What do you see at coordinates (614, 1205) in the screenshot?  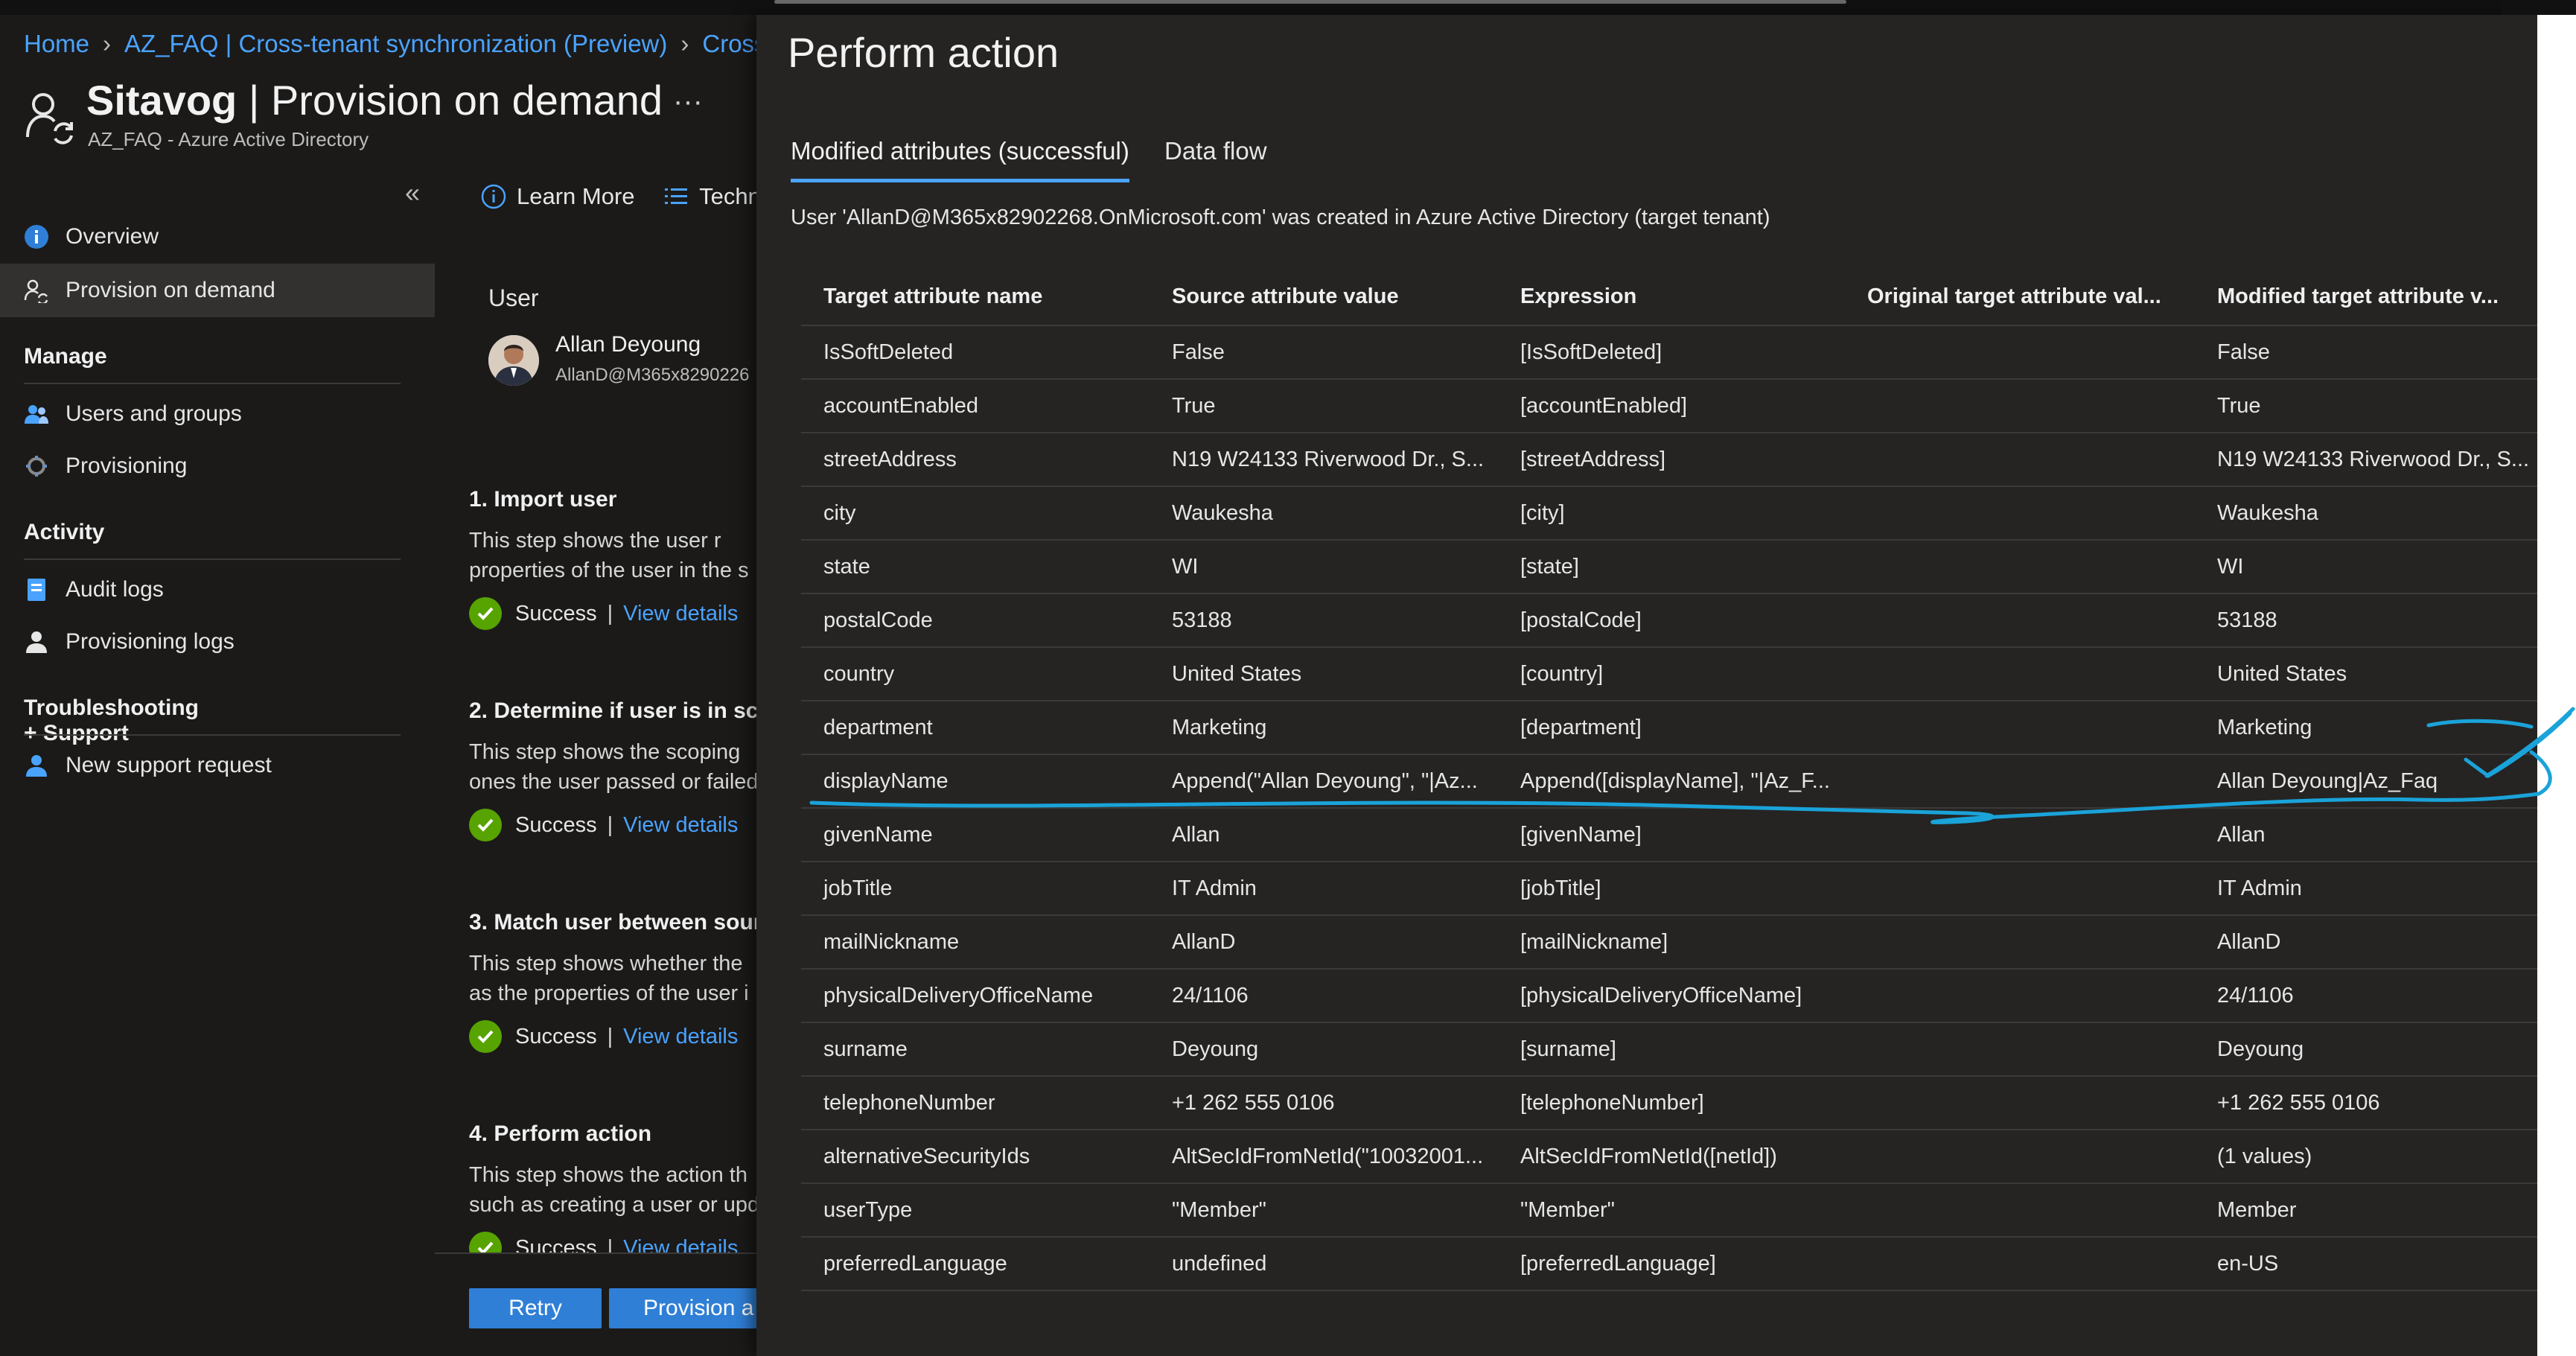 I see `step-description-line: such as creating a user or upd` at bounding box center [614, 1205].